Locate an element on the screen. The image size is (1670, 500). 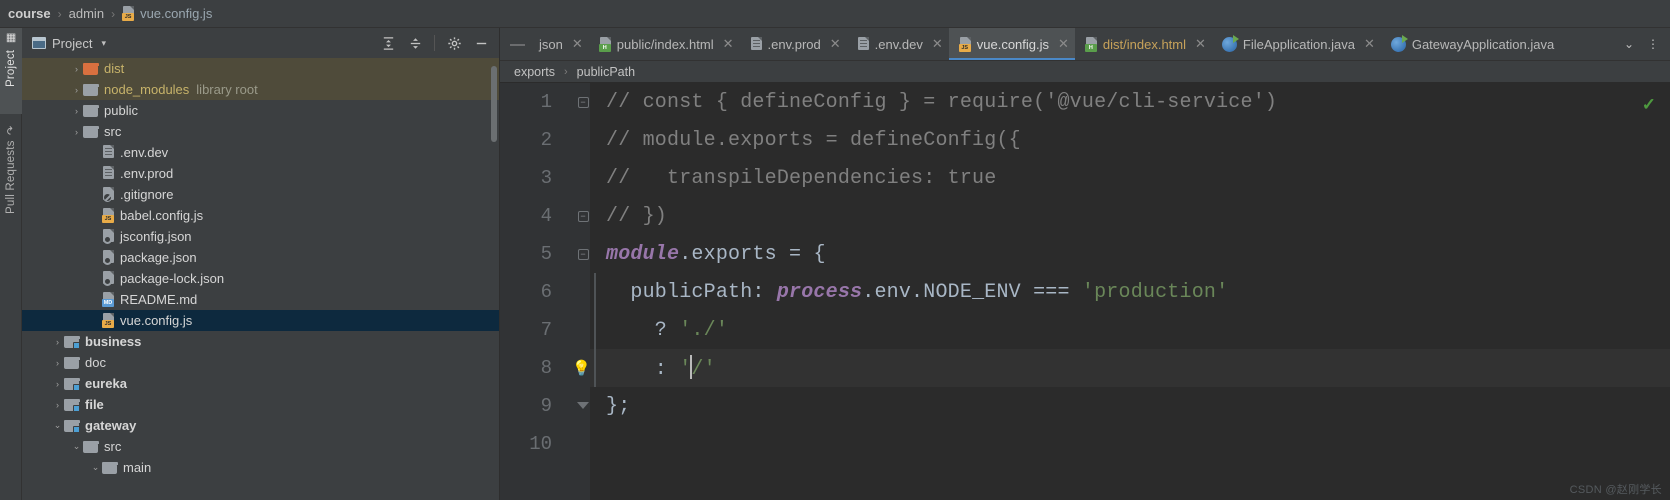
editor-tab: .env.dev ✕ is located at coordinates (898, 44).